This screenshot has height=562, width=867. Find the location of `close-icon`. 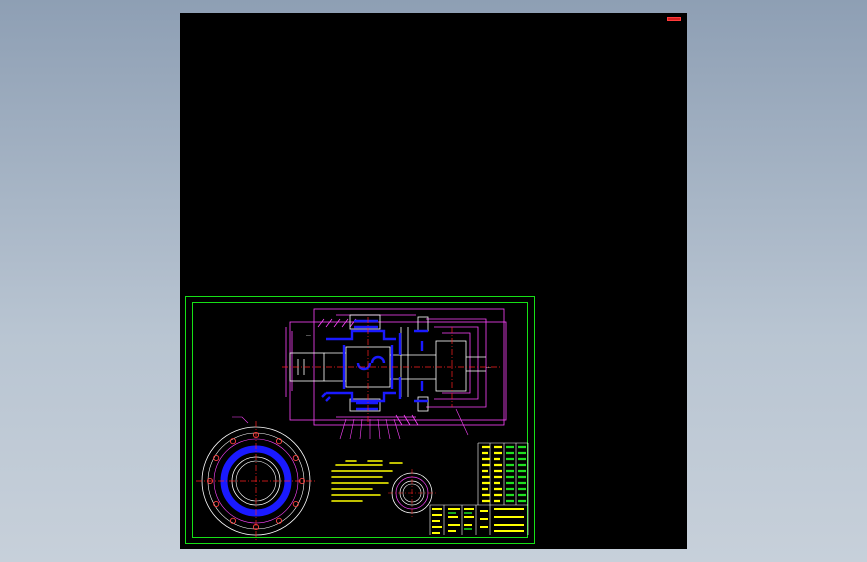

close-icon is located at coordinates (674, 19).